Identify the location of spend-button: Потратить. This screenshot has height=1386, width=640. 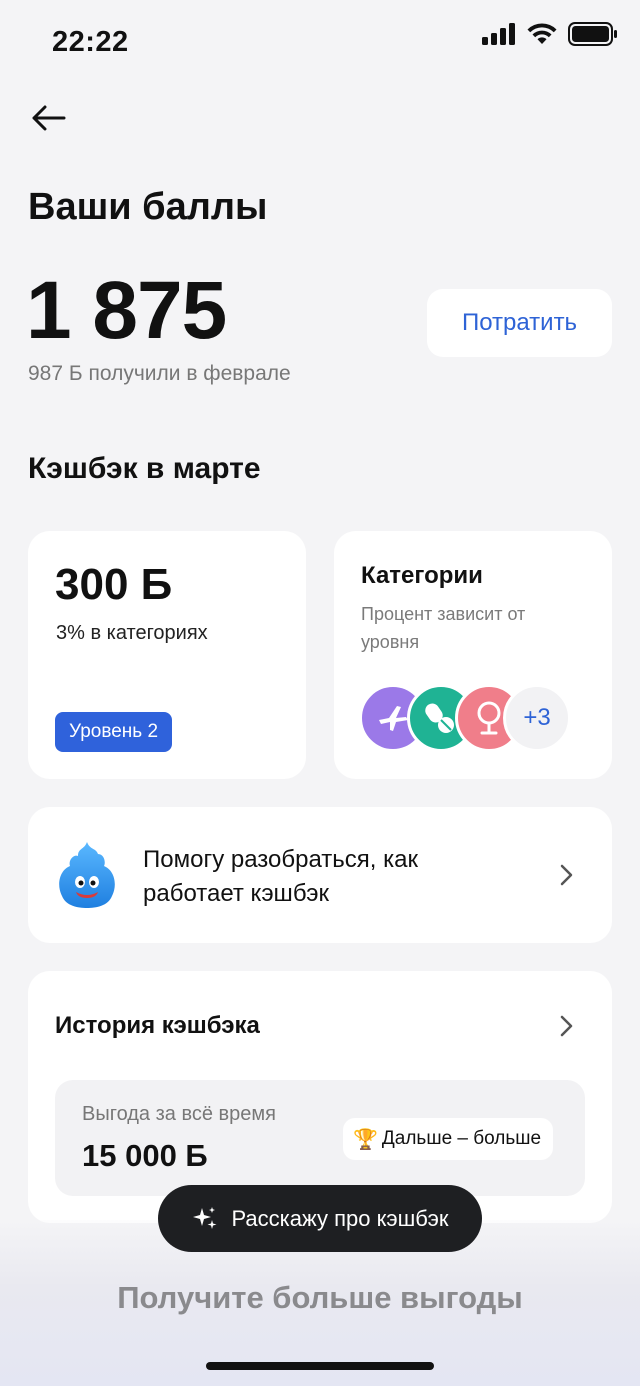
(519, 323).